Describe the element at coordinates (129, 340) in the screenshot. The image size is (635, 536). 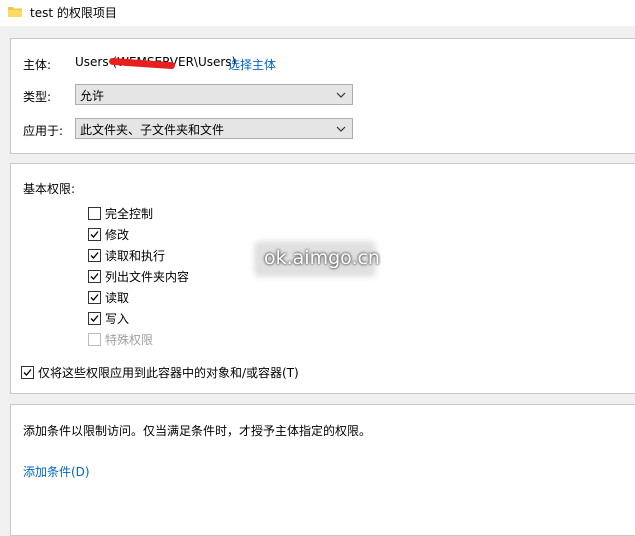
I see `permission-label: 特殊权限` at that location.